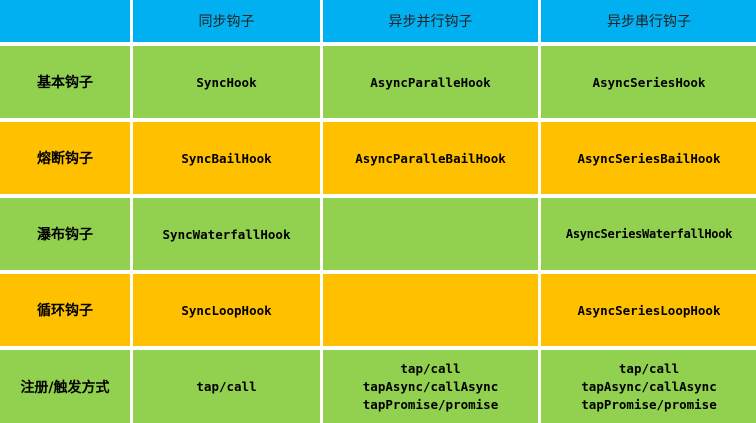  I want to click on cell-async-series-loop-hook: AsyncSeriesLoopHook, so click(648, 310).